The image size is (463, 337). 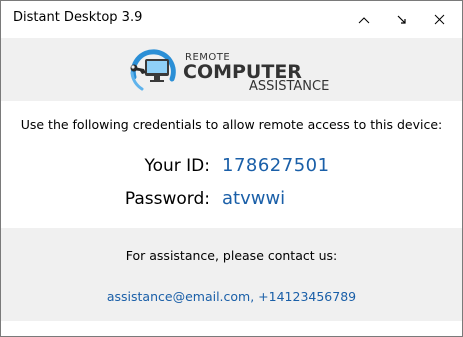 I want to click on close-icon, so click(x=439, y=19).